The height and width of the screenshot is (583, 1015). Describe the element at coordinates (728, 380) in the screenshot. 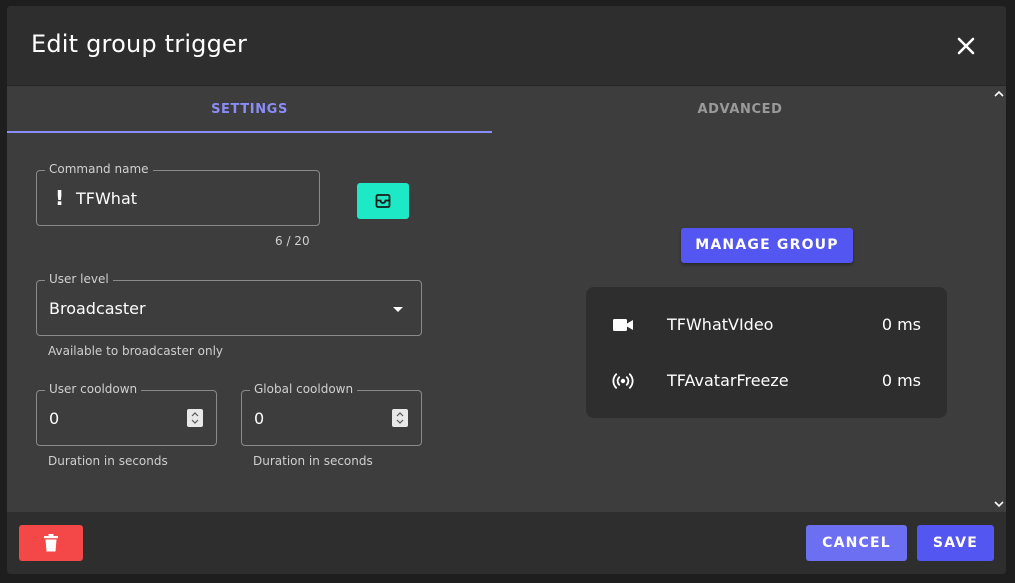

I see `group-item-name: TFAvatarFreeze` at that location.